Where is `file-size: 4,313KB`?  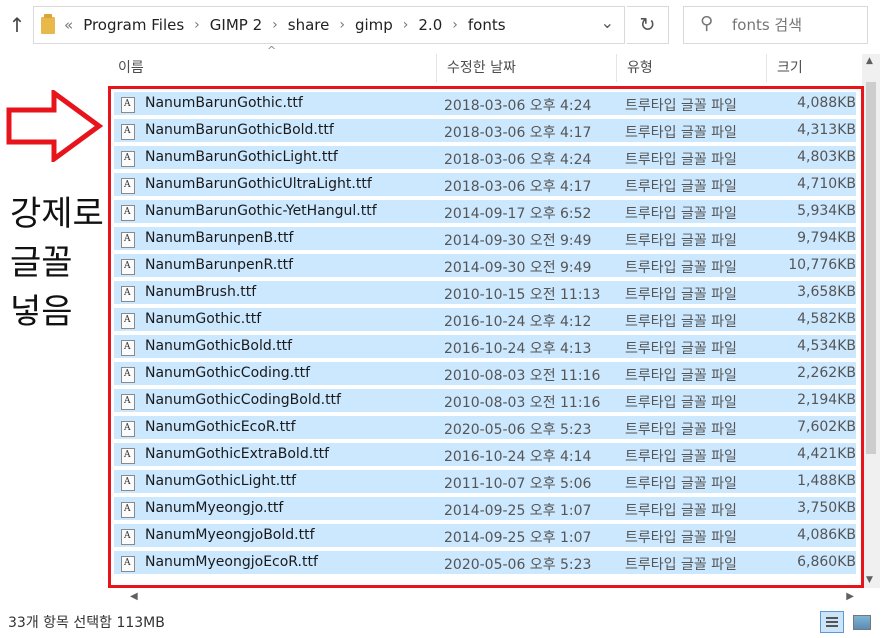 file-size: 4,313KB is located at coordinates (826, 130).